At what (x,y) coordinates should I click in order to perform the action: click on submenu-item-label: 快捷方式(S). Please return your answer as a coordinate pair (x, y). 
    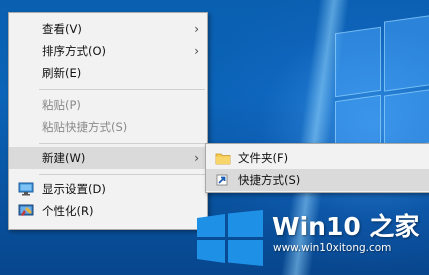
    Looking at the image, I should click on (269, 180).